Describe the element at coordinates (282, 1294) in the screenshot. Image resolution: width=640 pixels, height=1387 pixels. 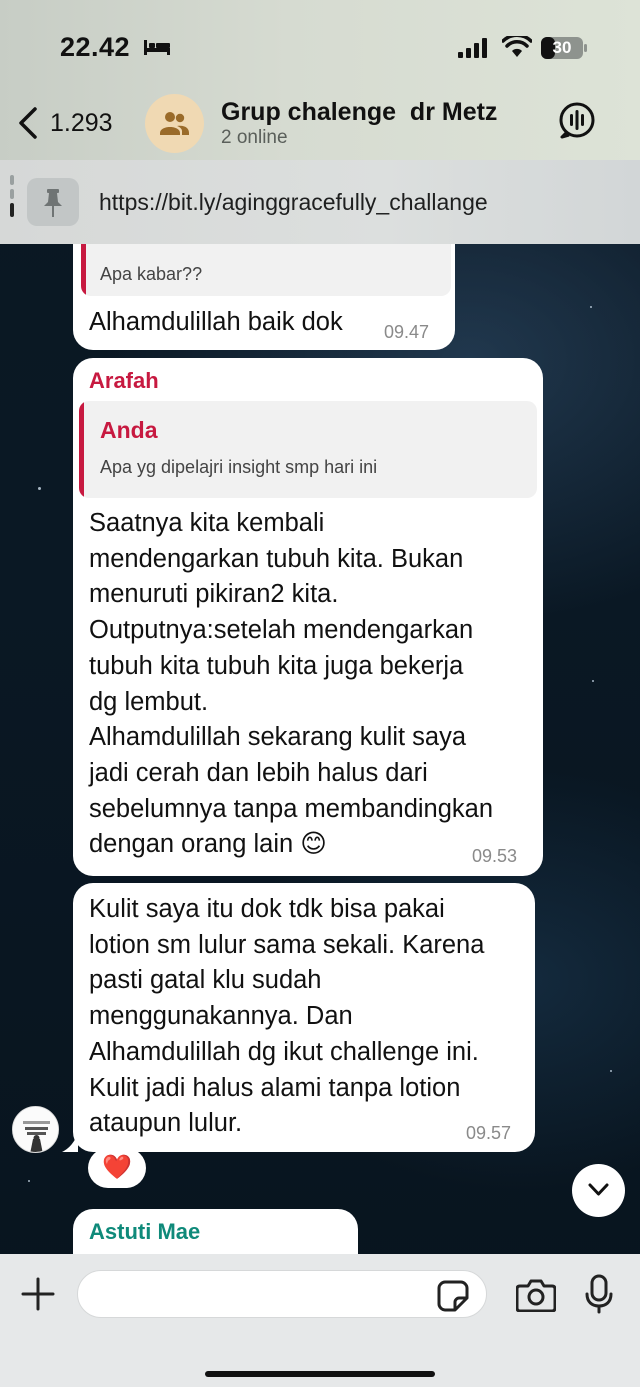
I see `message-input` at that location.